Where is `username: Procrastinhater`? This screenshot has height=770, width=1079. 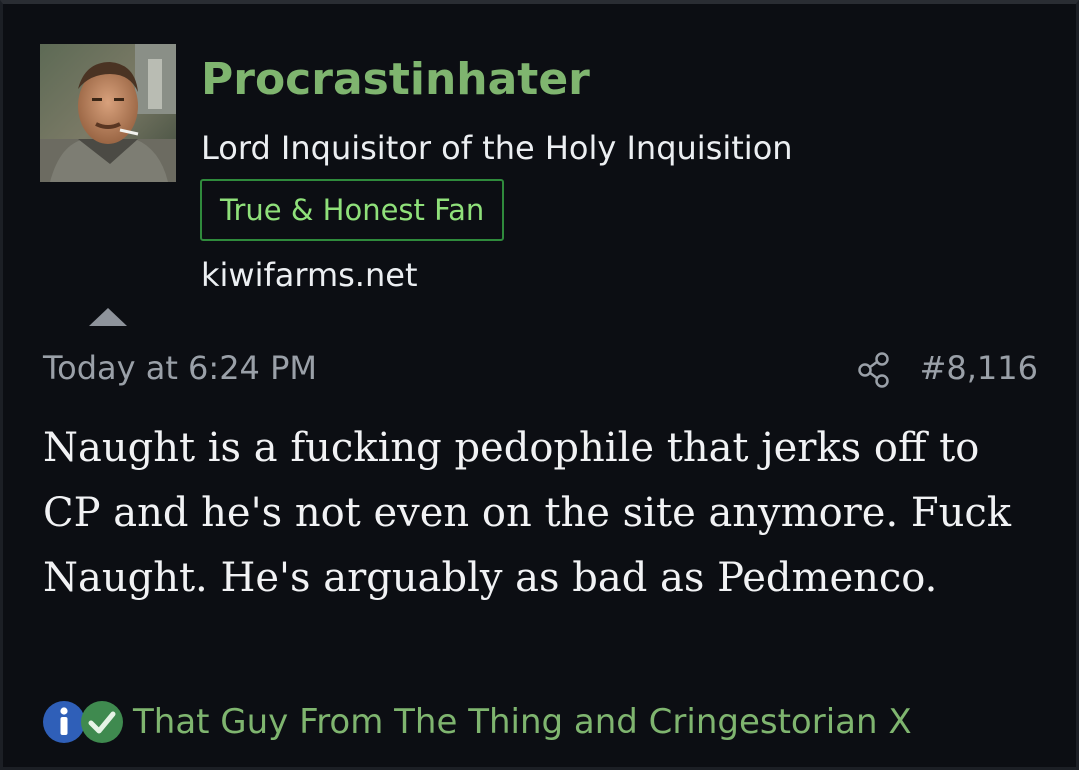 username: Procrastinhater is located at coordinates (395, 79).